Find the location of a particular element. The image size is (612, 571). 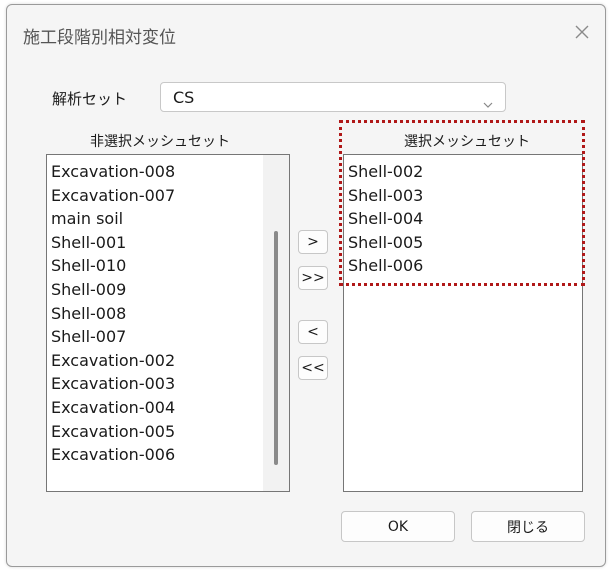

list-item: Excavation-004 is located at coordinates (168, 408).